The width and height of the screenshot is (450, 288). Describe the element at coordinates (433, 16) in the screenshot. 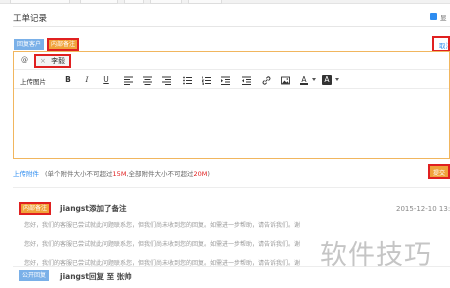

I see `header-checkbox` at that location.